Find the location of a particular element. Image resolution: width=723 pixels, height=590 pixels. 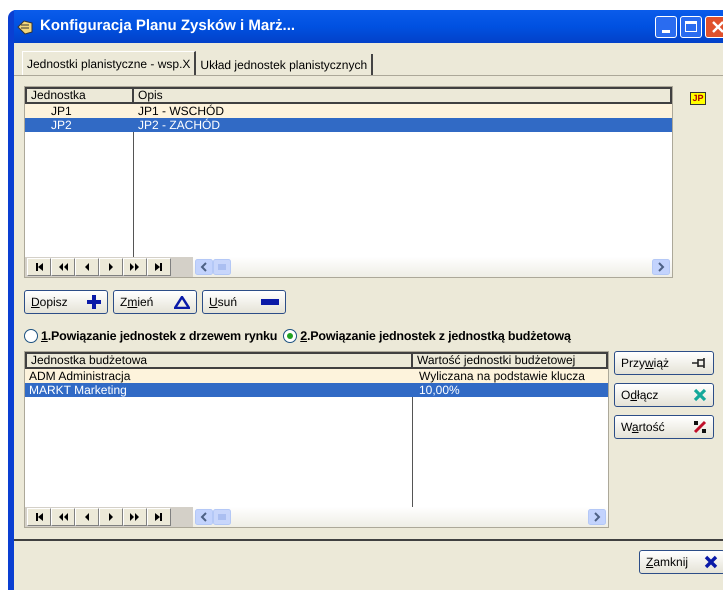

add-button: Dopisz is located at coordinates (66, 302).